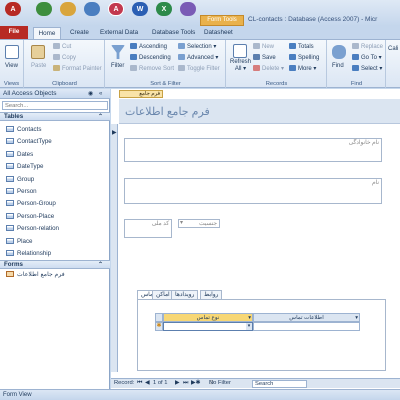 The width and height of the screenshot is (400, 400). Describe the element at coordinates (139, 383) in the screenshot. I see `first-record-button: ⏮` at that location.